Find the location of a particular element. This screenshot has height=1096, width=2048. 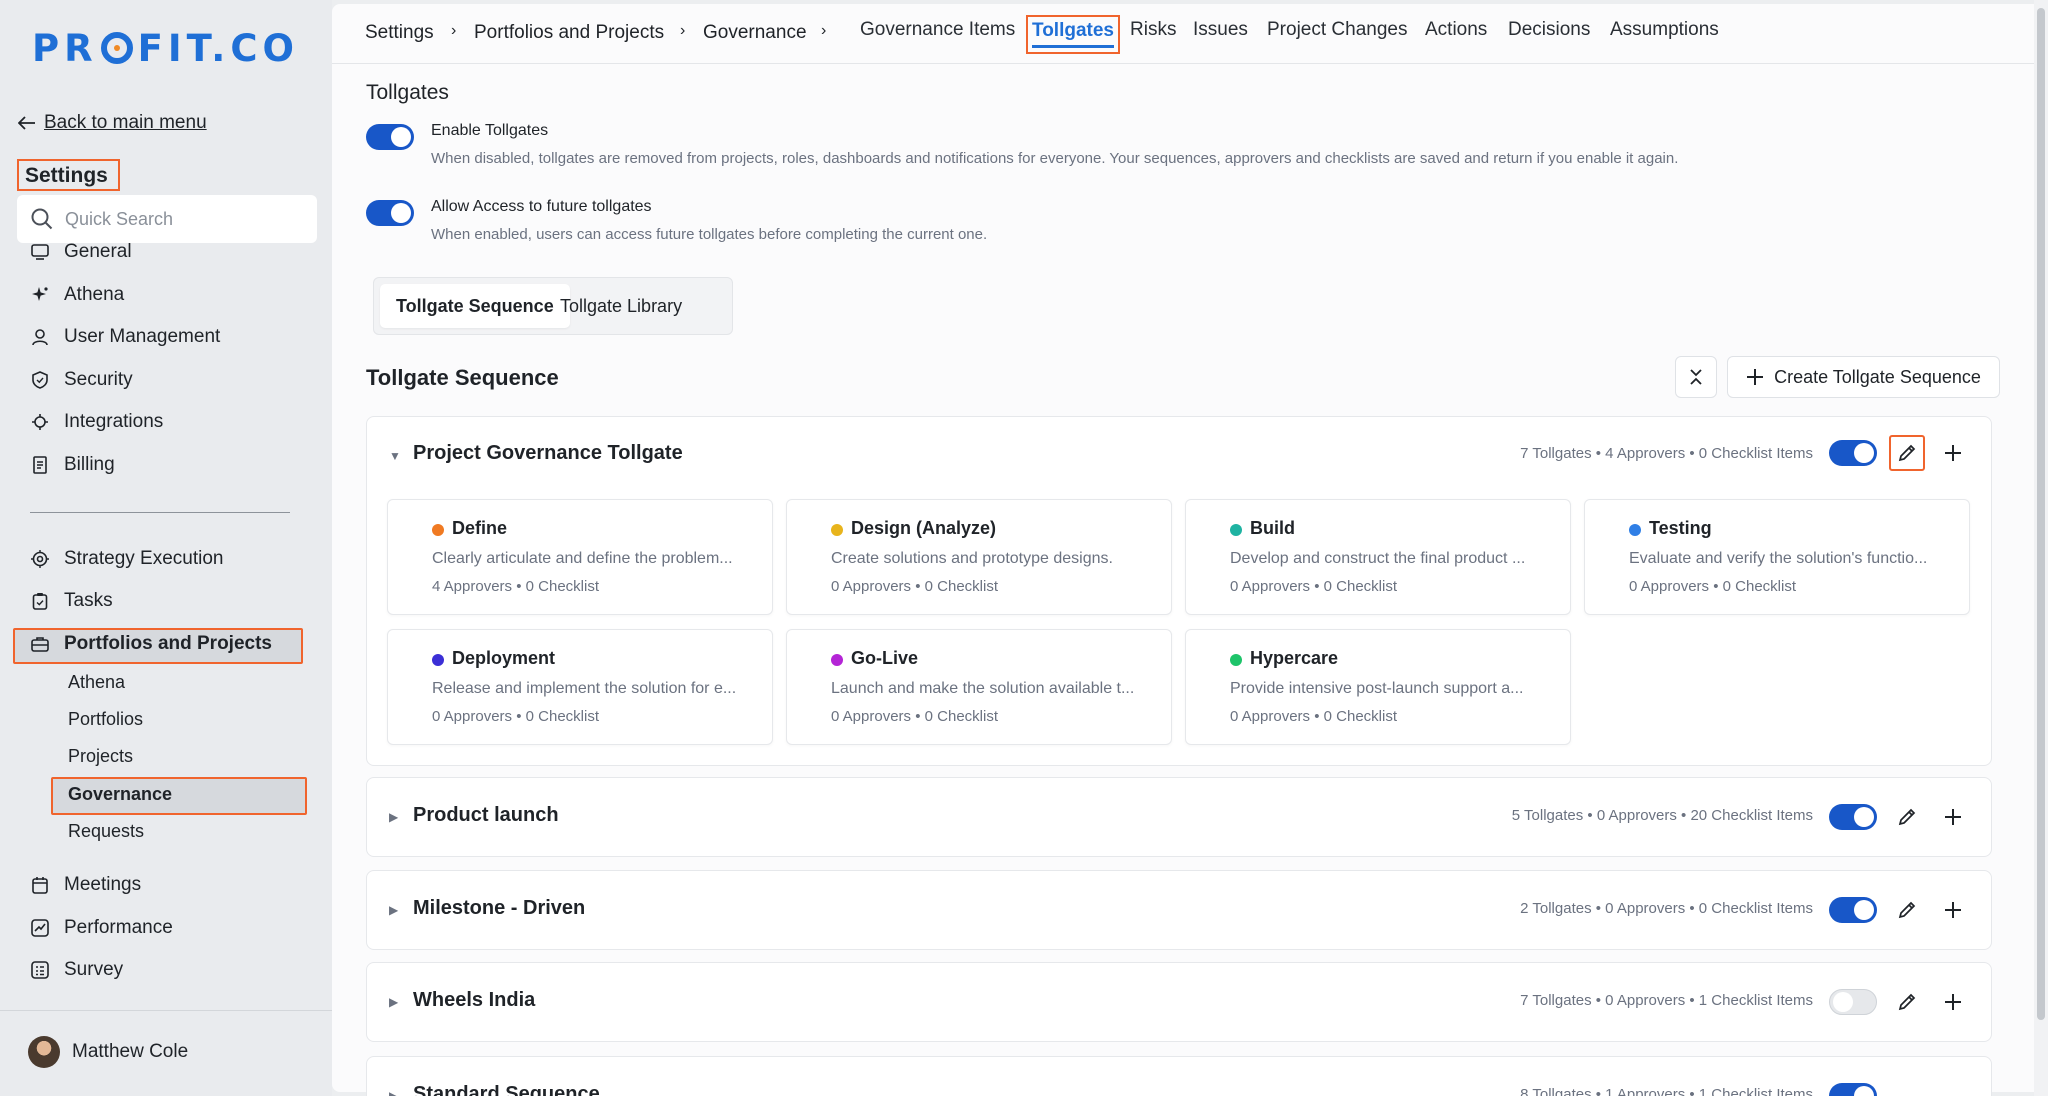

sidebar-subitem-governance: Governance is located at coordinates (120, 794).